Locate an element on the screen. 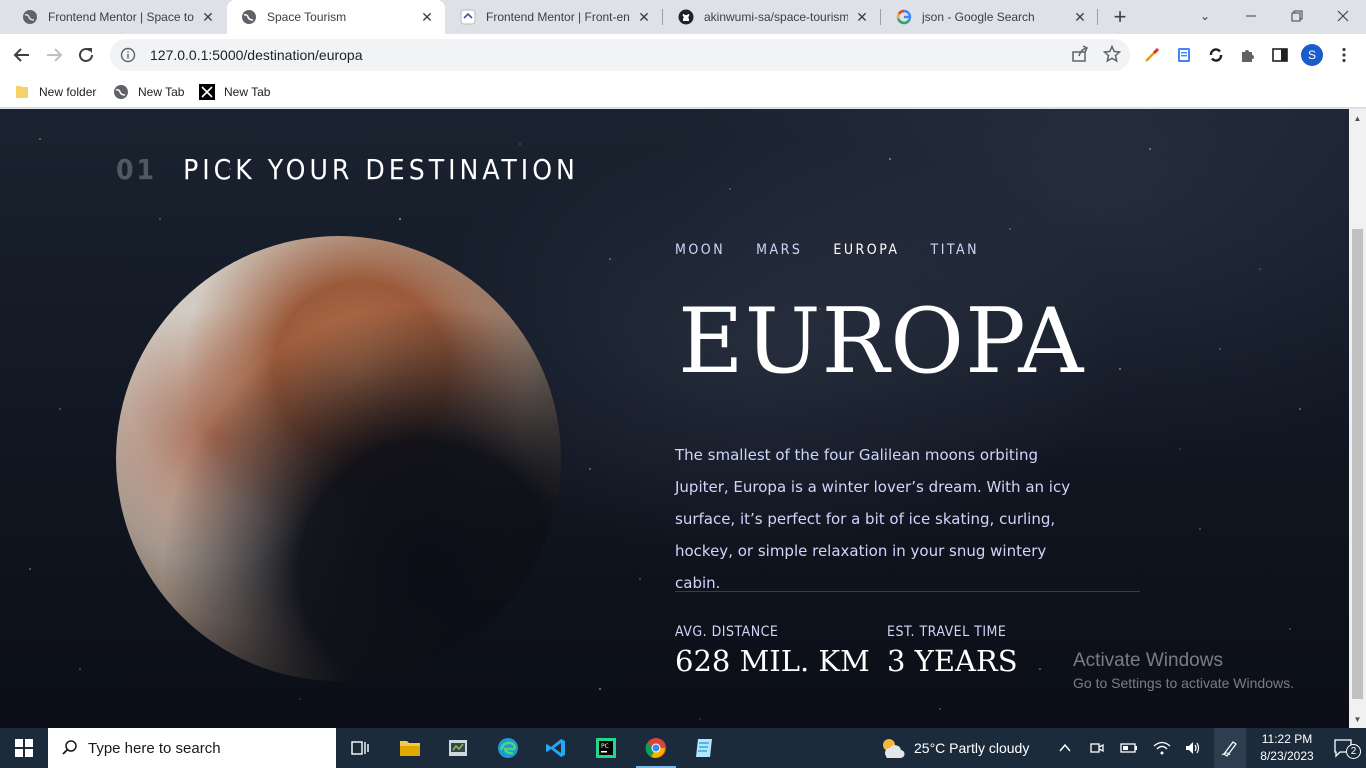 This screenshot has width=1366, height=768. bookmark-new-tab-1: New Tab is located at coordinates (148, 92).